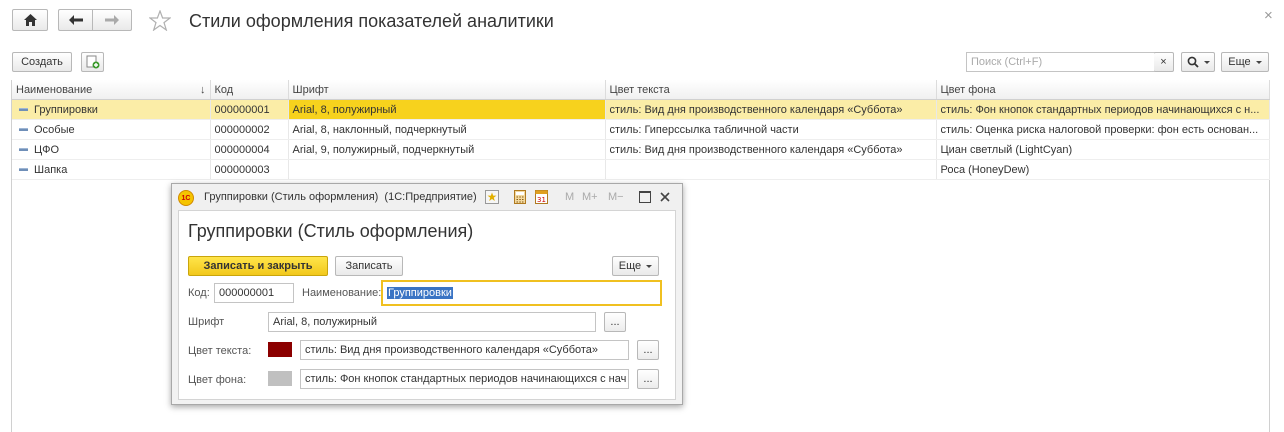  I want to click on add-copy-icon, so click(92, 62).